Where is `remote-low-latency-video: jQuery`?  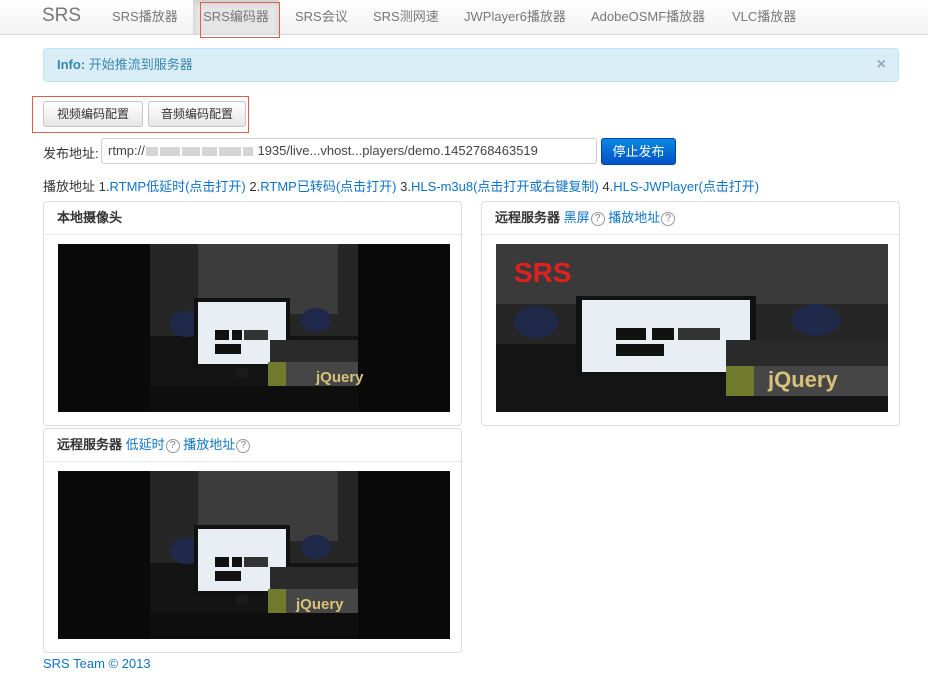 remote-low-latency-video: jQuery is located at coordinates (254, 555).